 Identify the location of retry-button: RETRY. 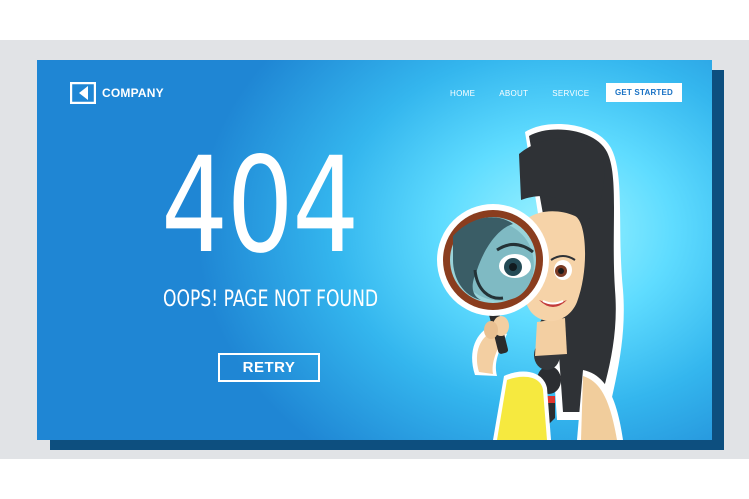
(269, 367).